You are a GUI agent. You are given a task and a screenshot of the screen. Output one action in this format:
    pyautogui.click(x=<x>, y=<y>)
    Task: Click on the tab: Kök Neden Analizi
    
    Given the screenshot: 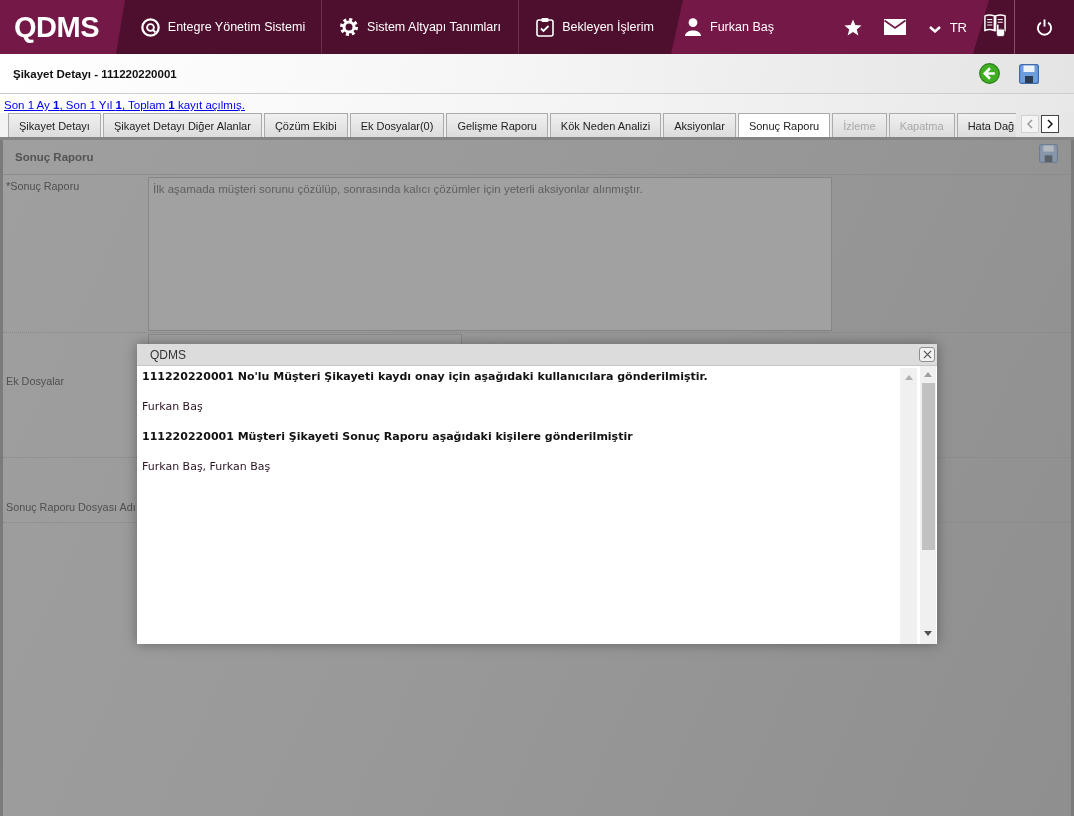 What is the action you would take?
    pyautogui.click(x=605, y=125)
    